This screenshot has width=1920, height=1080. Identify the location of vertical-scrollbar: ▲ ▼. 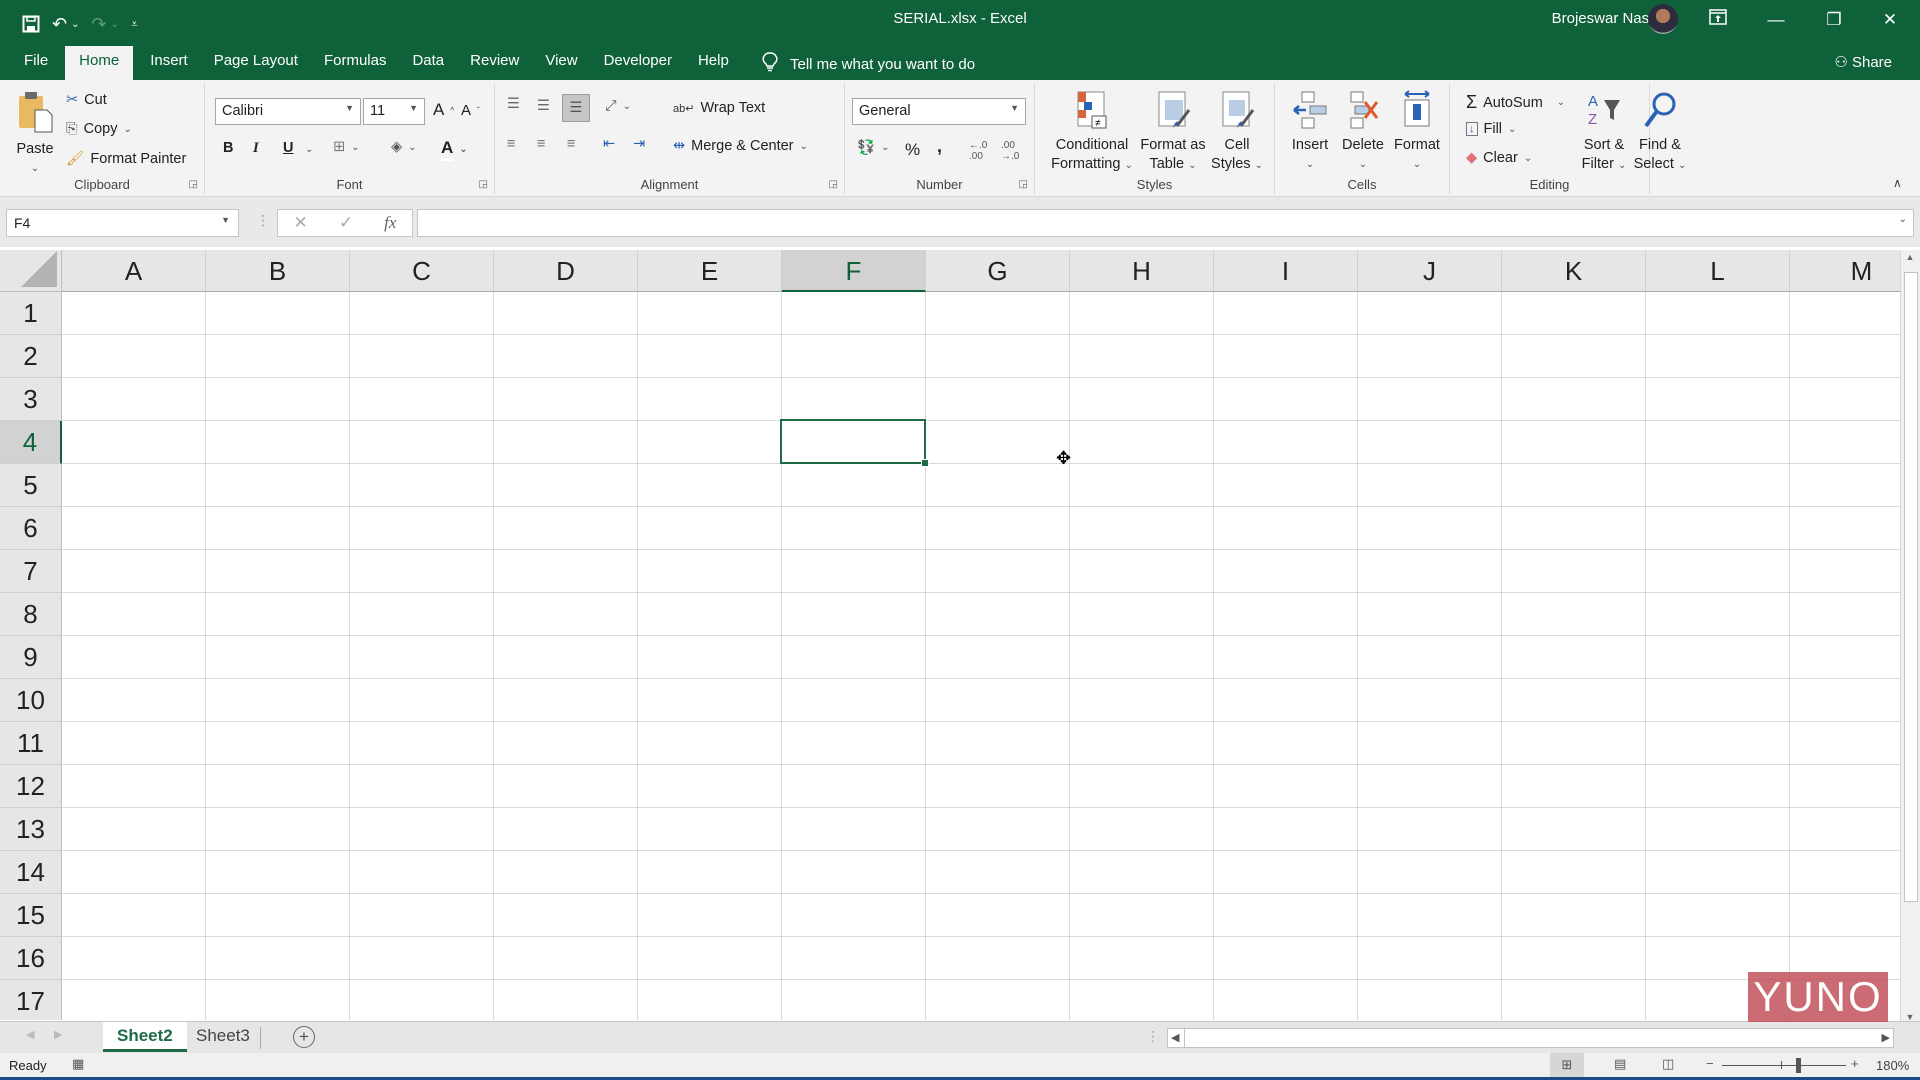
(1910, 638).